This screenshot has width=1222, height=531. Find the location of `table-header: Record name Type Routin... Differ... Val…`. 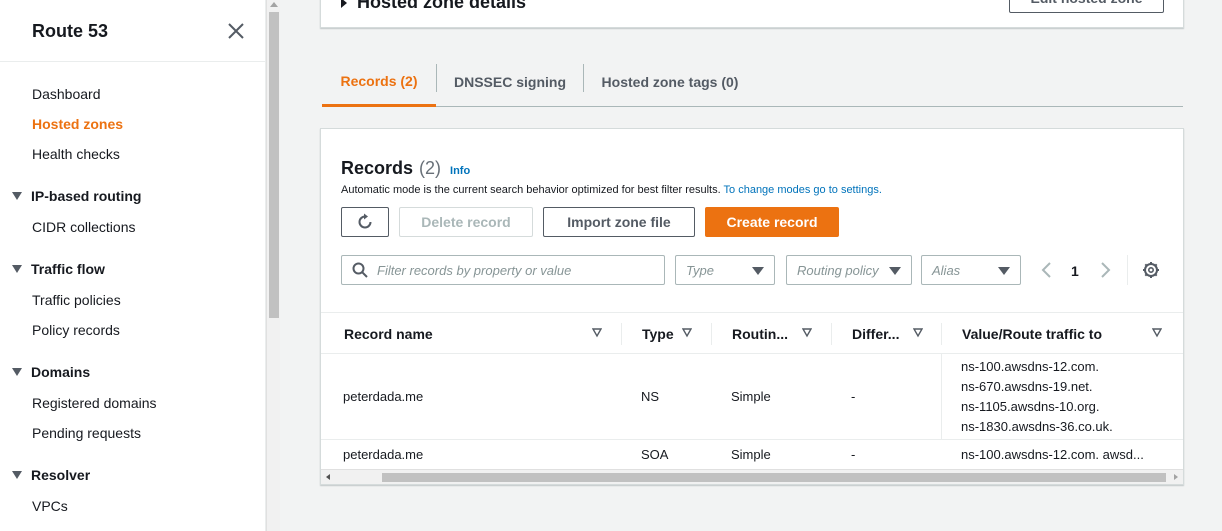

table-header: Record name Type Routin... Differ... Val… is located at coordinates (752, 333).